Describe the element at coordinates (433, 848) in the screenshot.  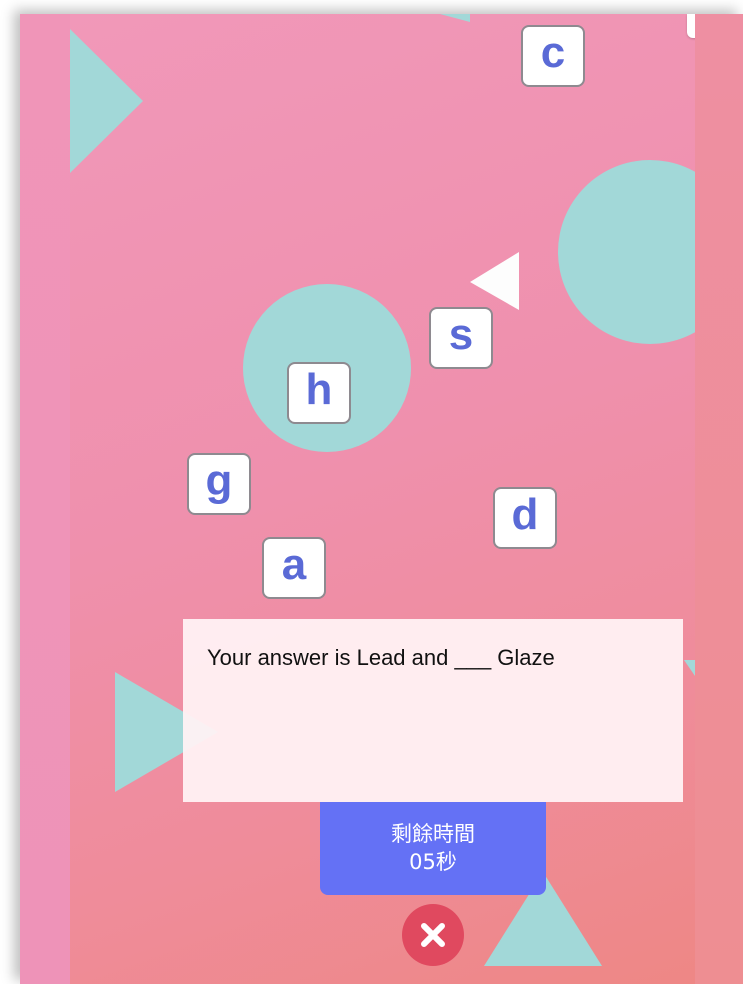
I see `countdown-timer: 剩餘時間 05秒` at that location.